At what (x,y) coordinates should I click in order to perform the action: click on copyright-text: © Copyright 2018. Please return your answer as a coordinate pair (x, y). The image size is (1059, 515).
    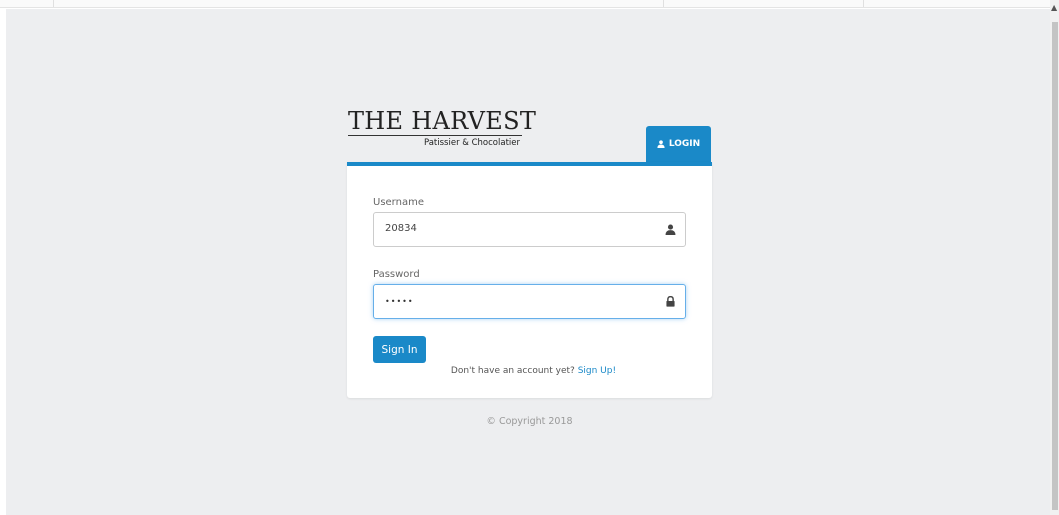
    Looking at the image, I should click on (529, 421).